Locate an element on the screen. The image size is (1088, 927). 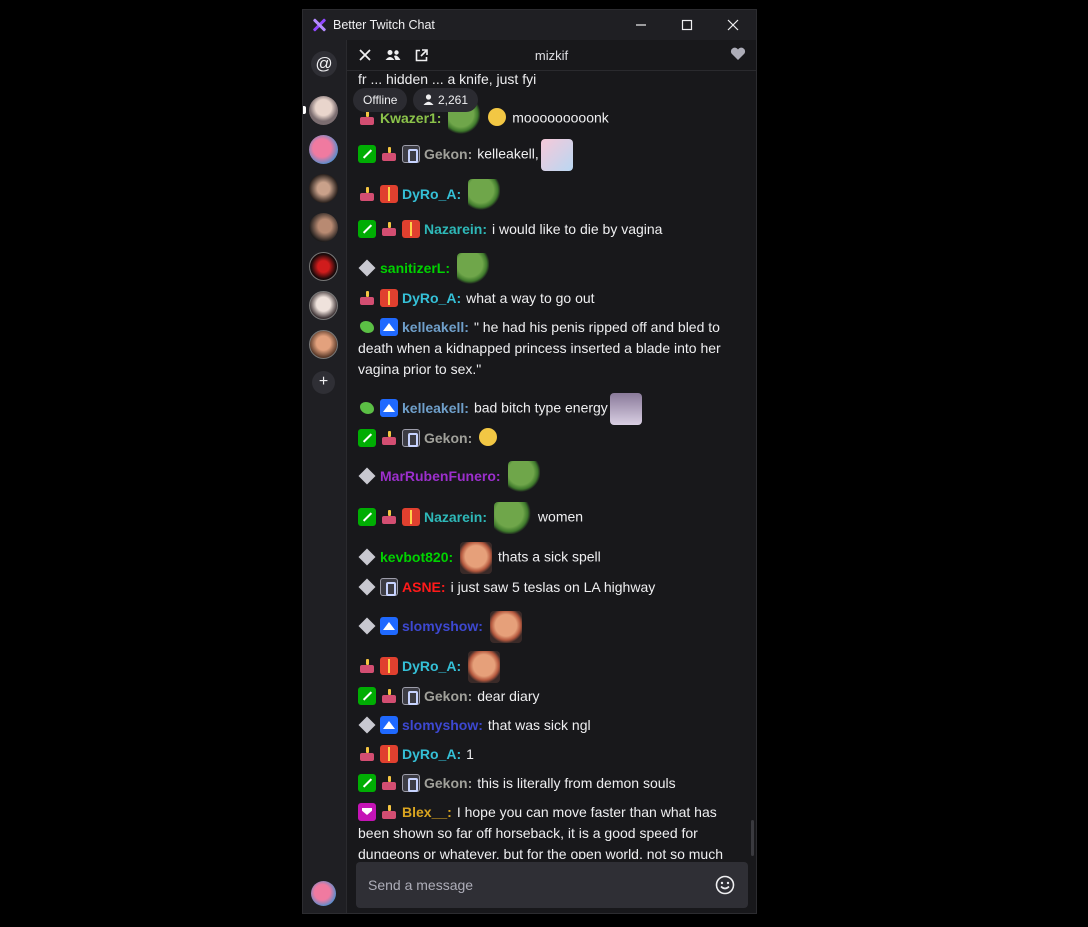
username: Blex__: is located at coordinates (427, 812).